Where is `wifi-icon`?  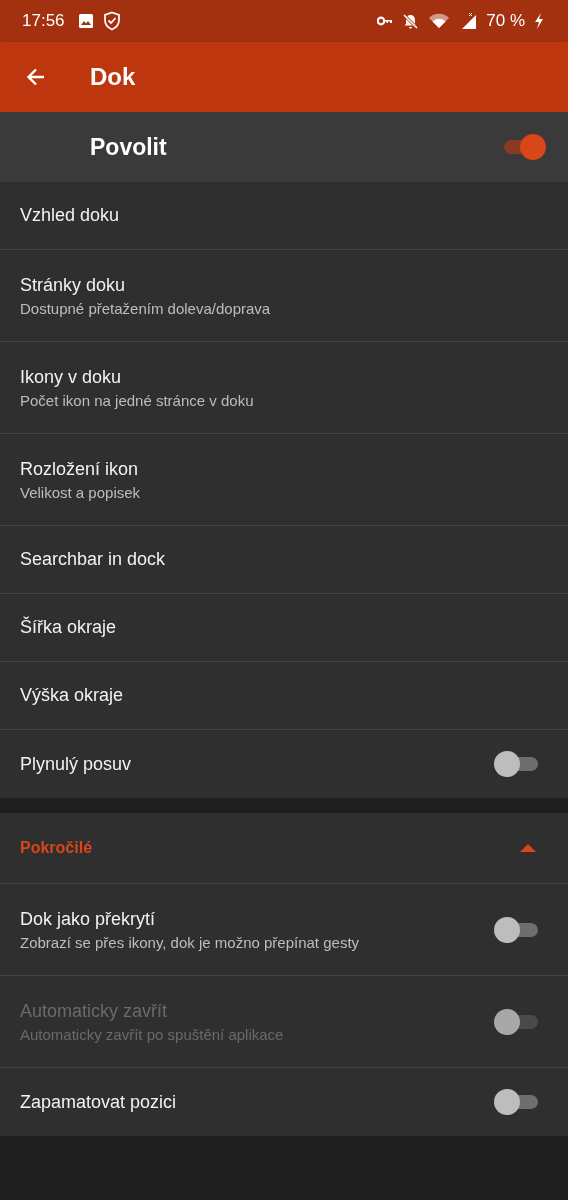
wifi-icon is located at coordinates (439, 21).